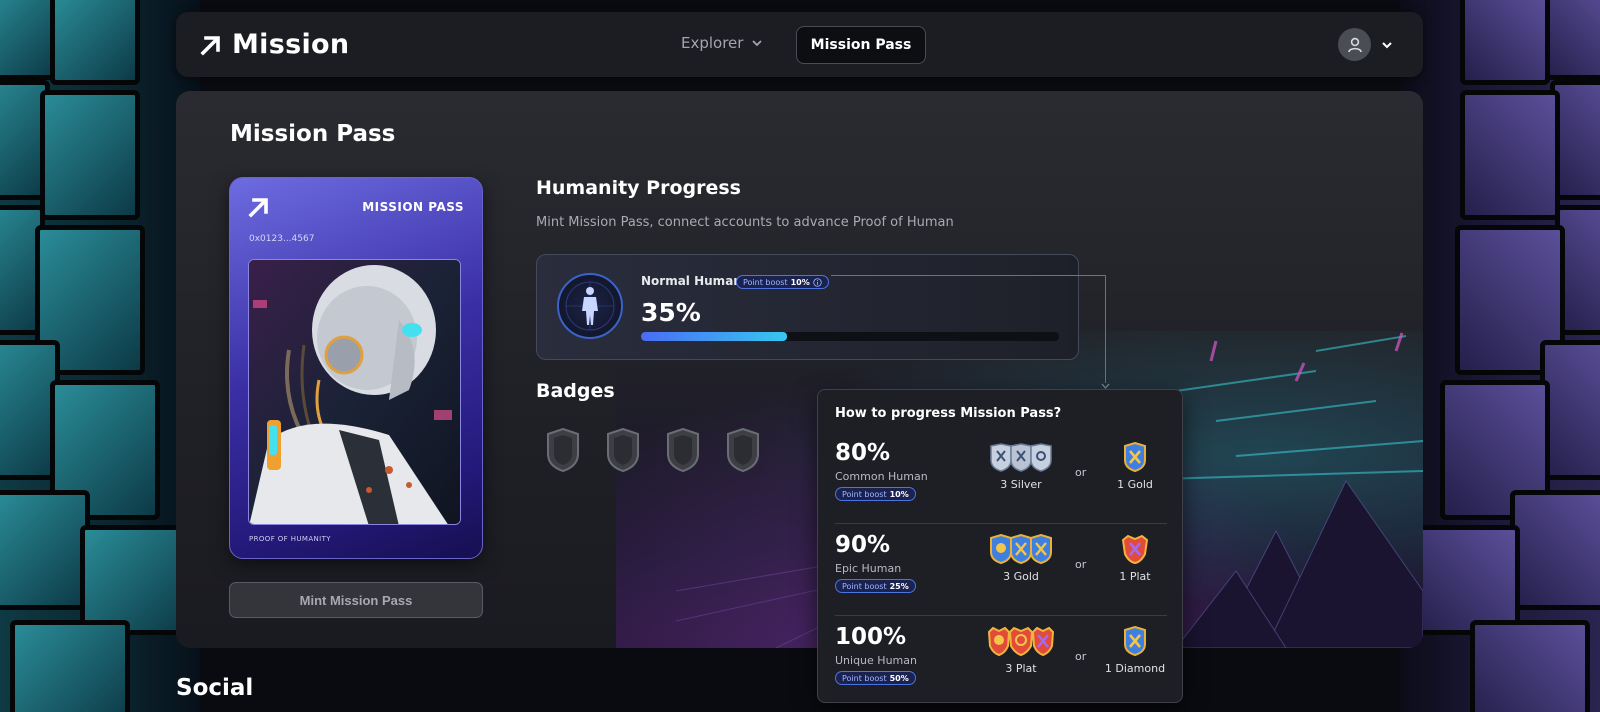 This screenshot has width=1600, height=712. I want to click on background-left-wall, so click(100, 356).